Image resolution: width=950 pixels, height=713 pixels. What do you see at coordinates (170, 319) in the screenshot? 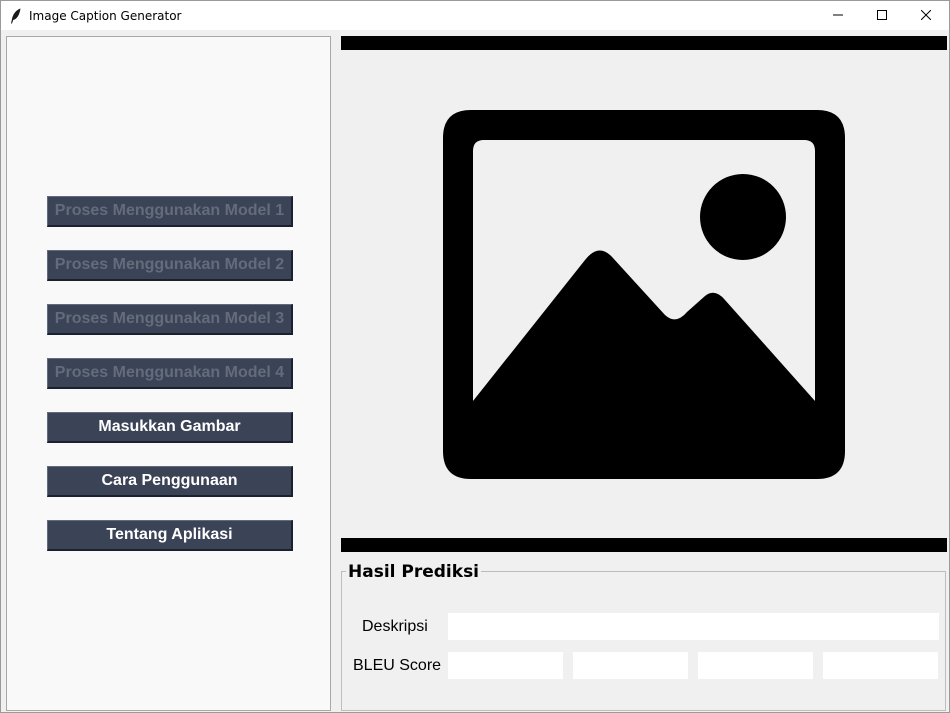
I see `process-model-3-button: Proses Menggunakan Model 3` at bounding box center [170, 319].